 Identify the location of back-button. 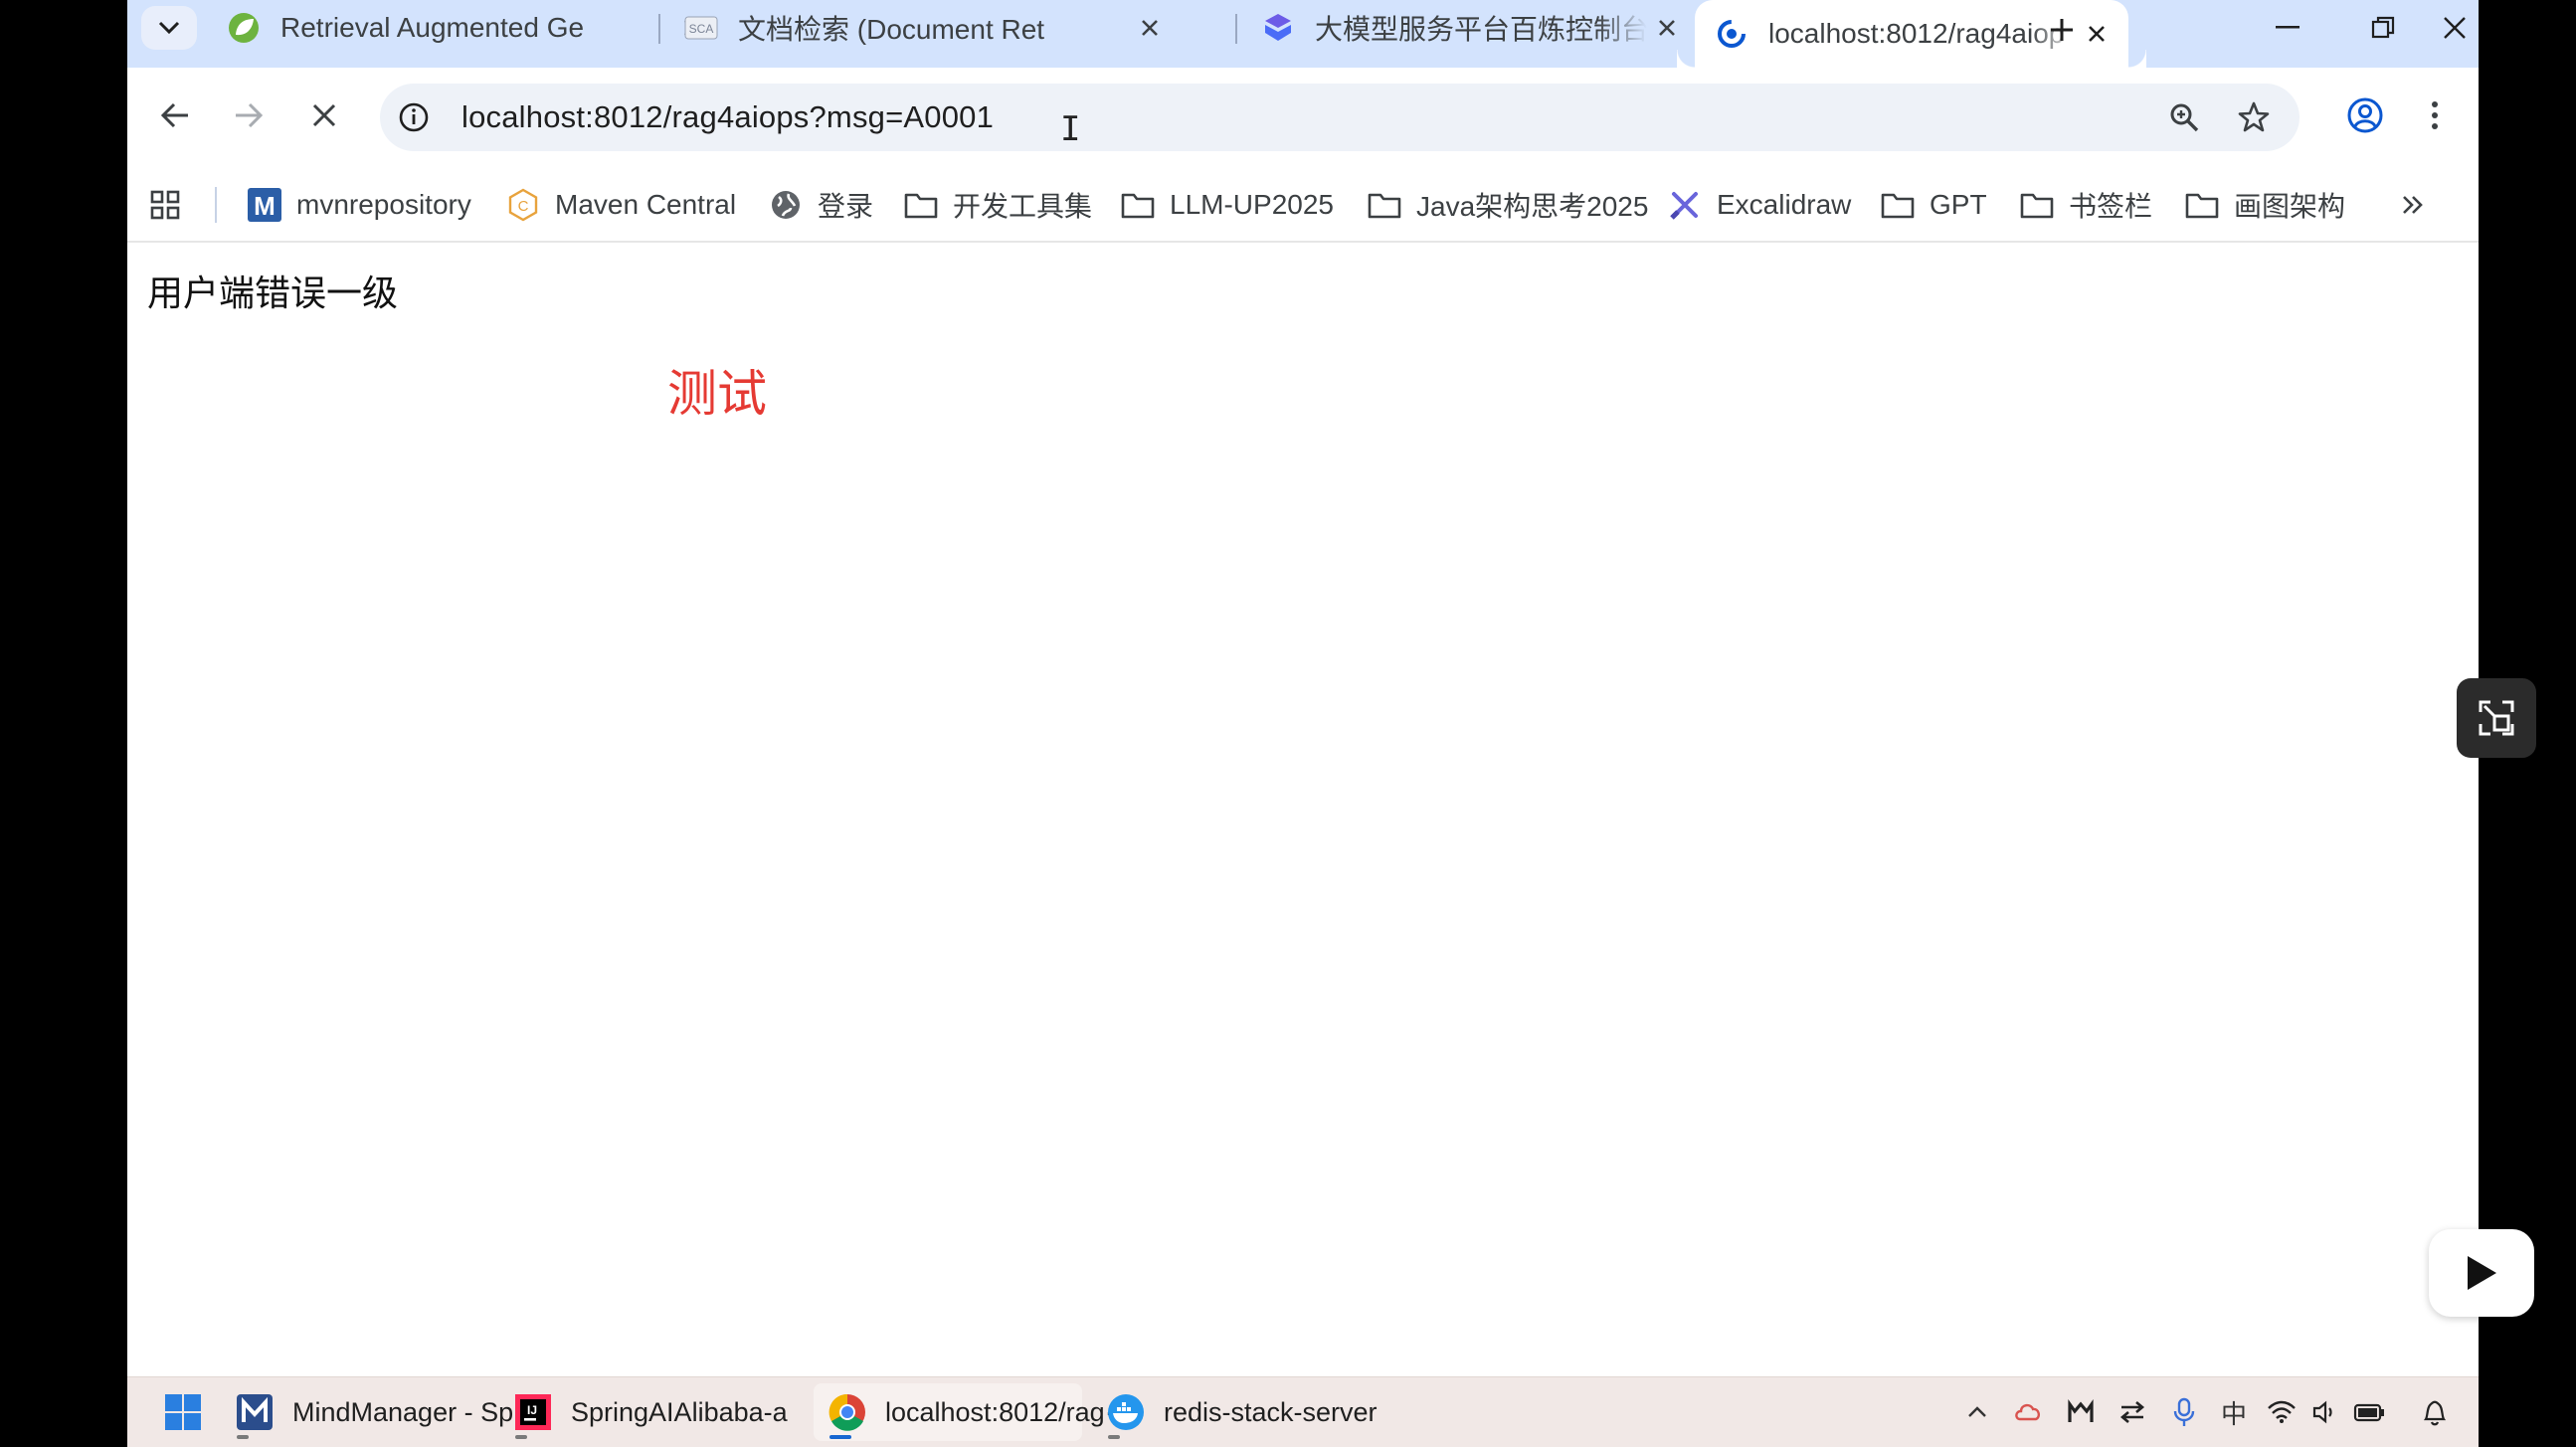
(175, 116).